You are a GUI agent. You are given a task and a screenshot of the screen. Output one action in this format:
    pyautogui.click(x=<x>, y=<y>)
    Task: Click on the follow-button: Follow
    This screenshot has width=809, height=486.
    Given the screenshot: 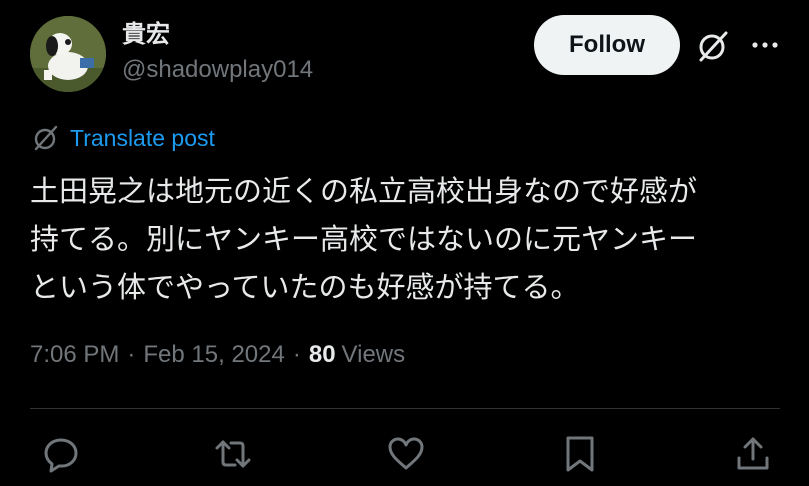 What is the action you would take?
    pyautogui.click(x=607, y=45)
    